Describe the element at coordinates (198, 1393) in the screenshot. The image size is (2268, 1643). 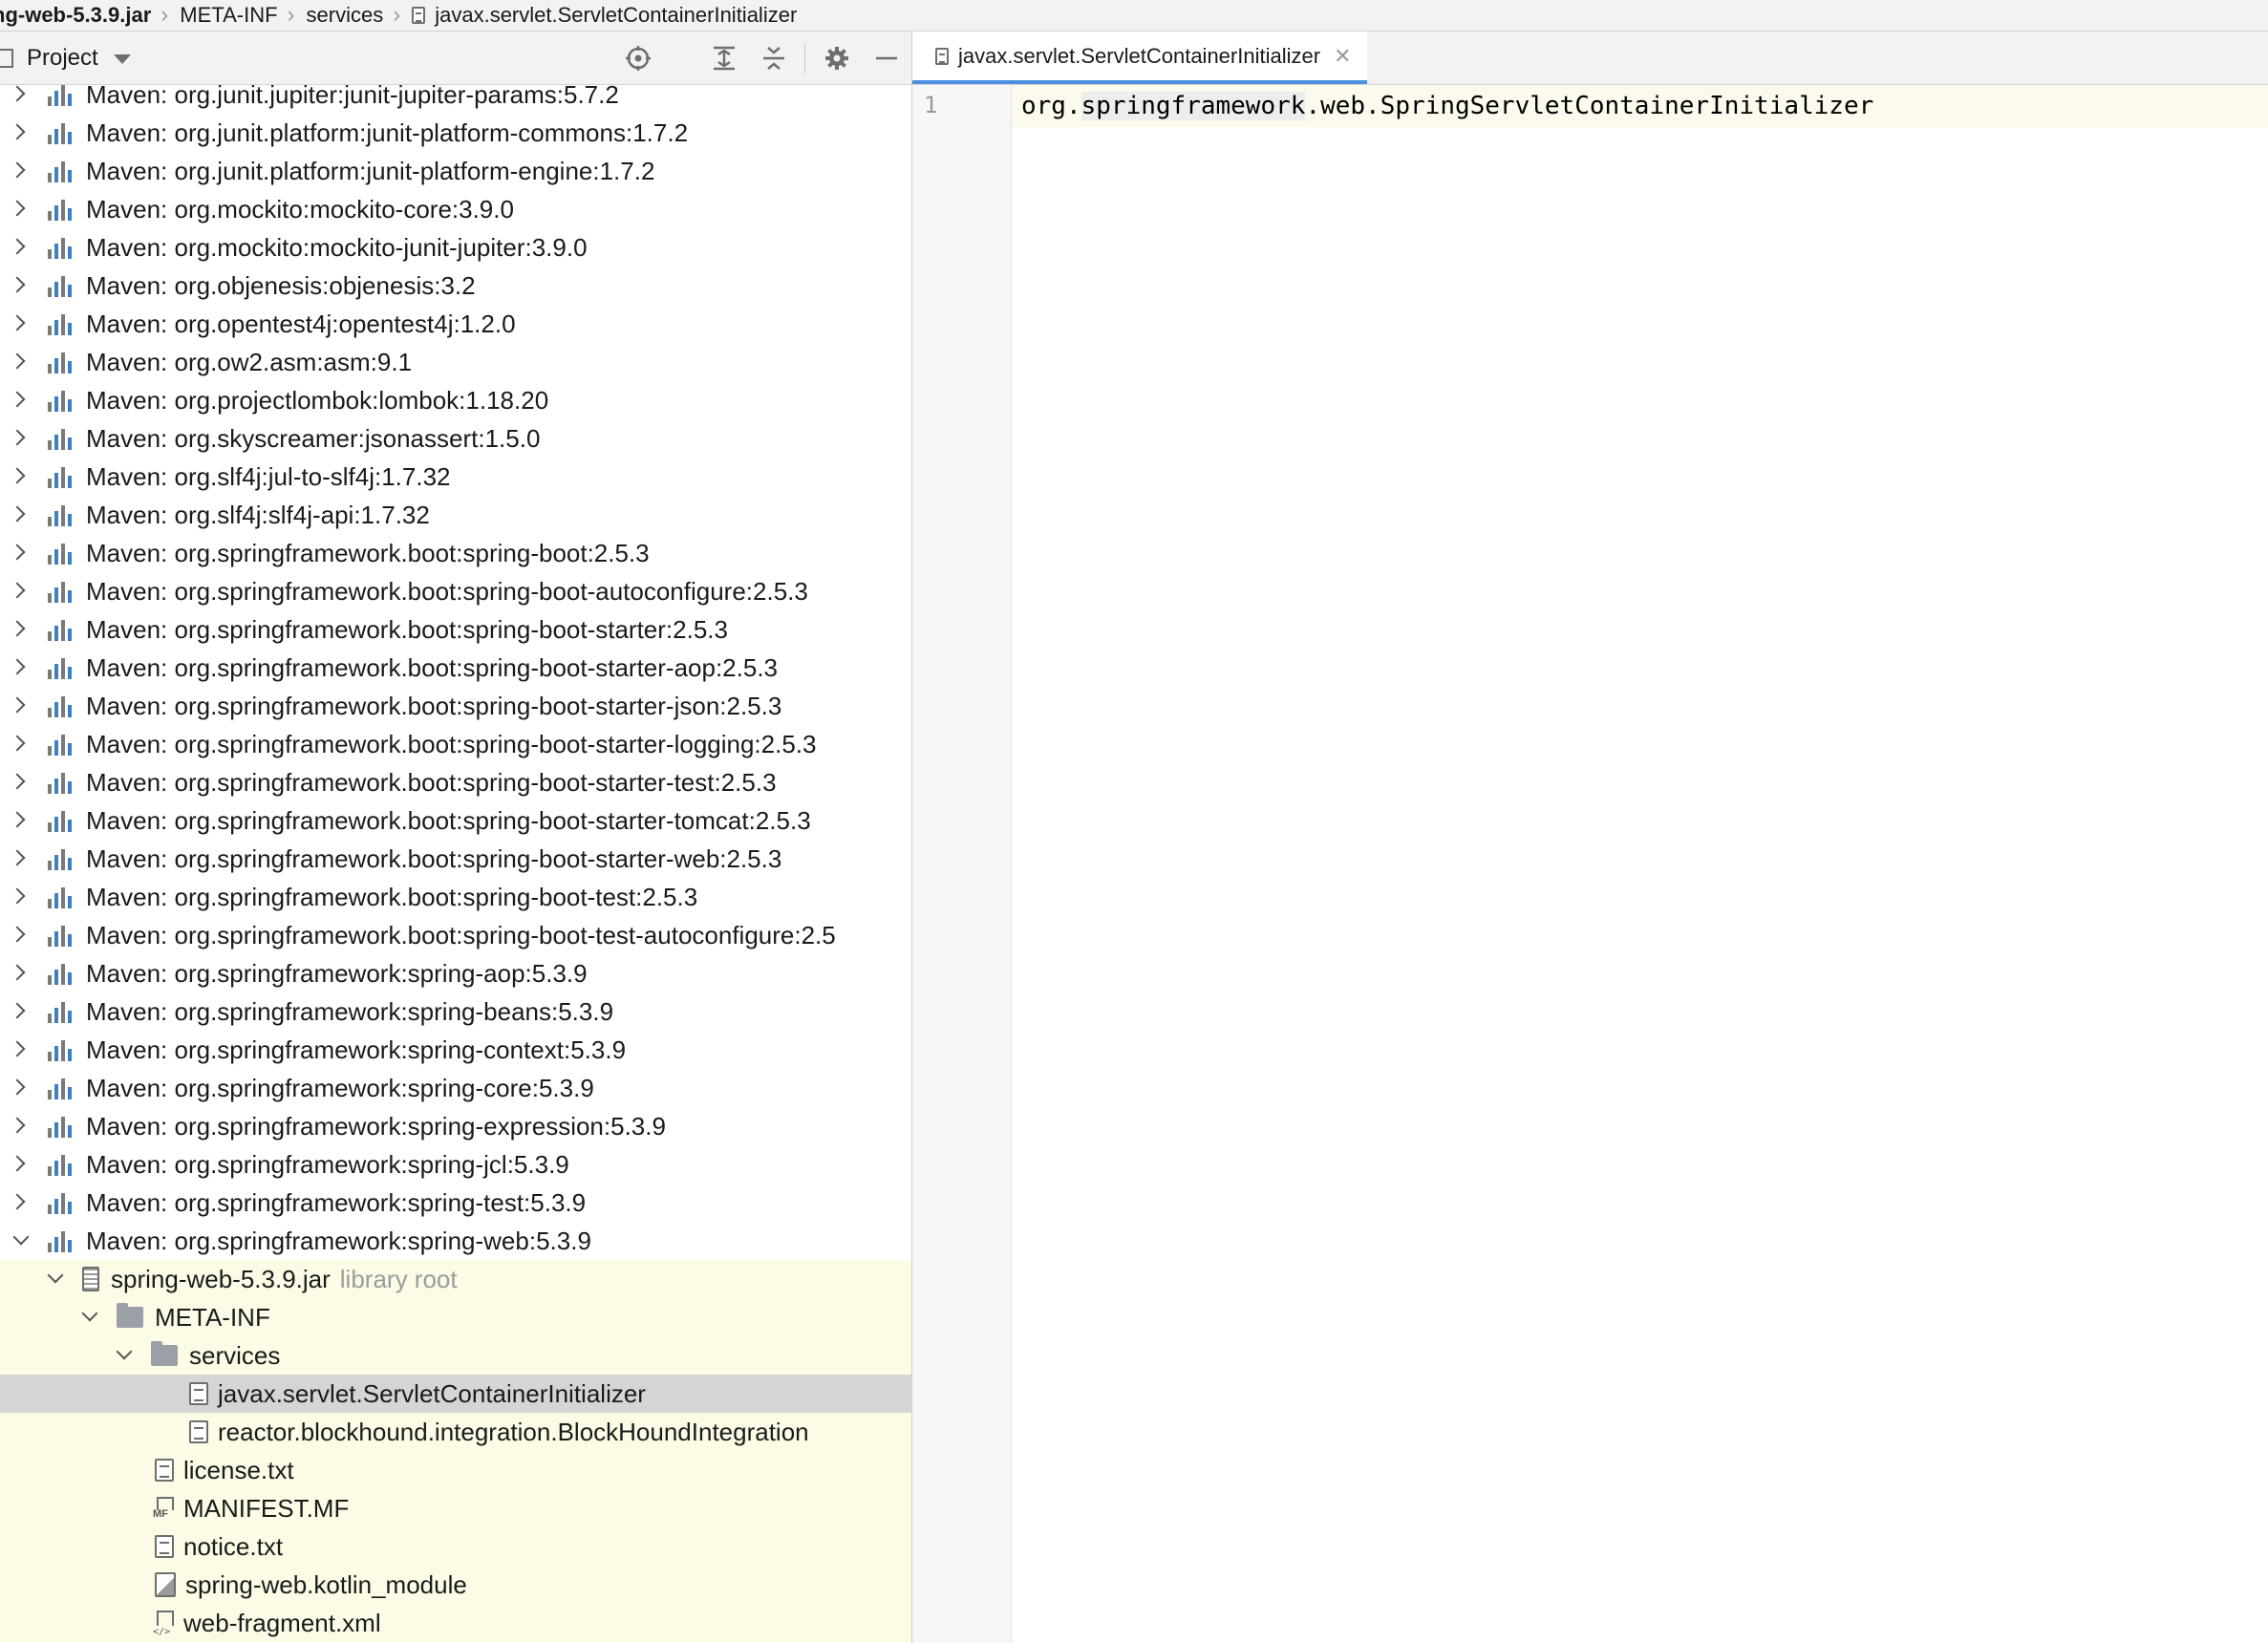
I see `text-file-icon` at that location.